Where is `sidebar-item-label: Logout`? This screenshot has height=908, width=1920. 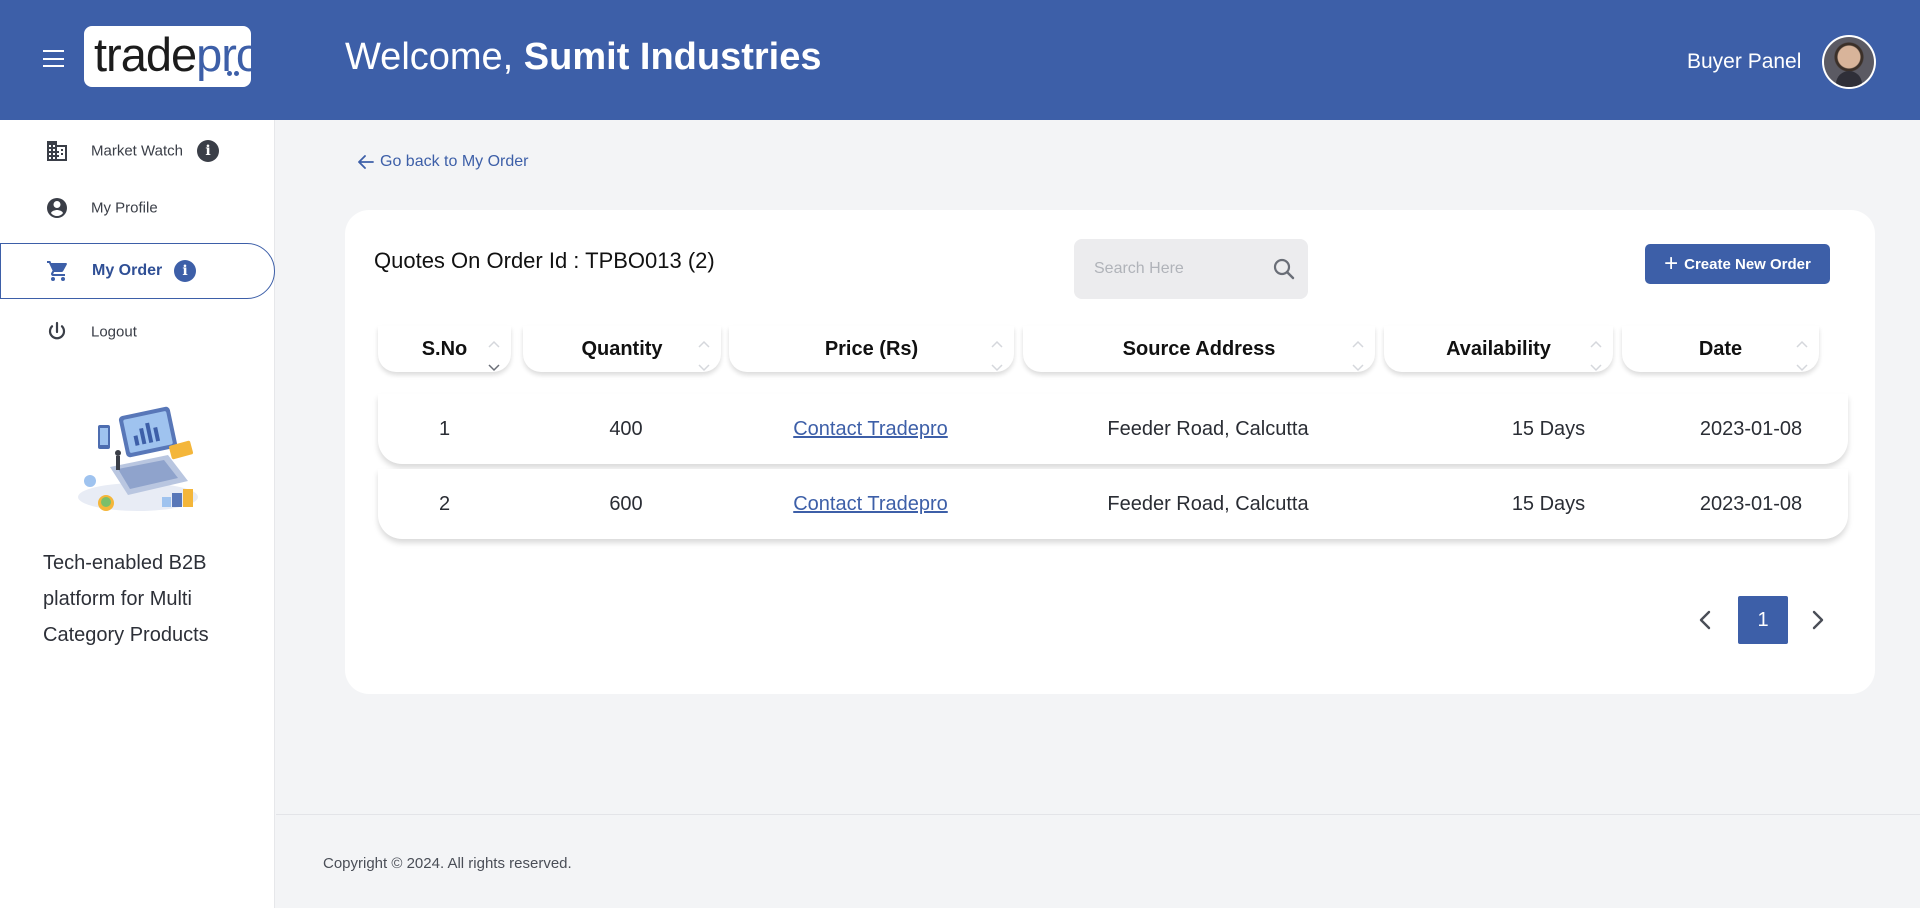
sidebar-item-label: Logout is located at coordinates (114, 332).